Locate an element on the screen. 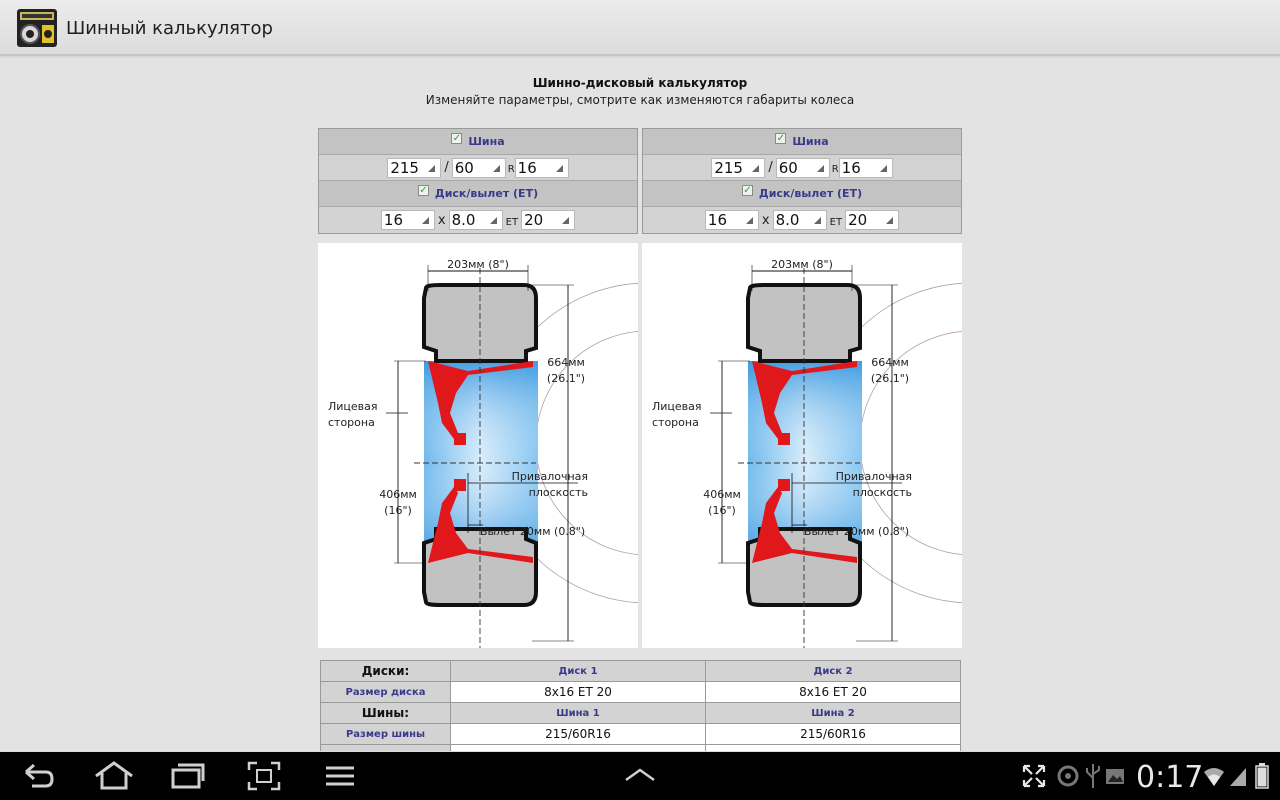 The image size is (1280, 800). screenshot-icon is located at coordinates (264, 776).